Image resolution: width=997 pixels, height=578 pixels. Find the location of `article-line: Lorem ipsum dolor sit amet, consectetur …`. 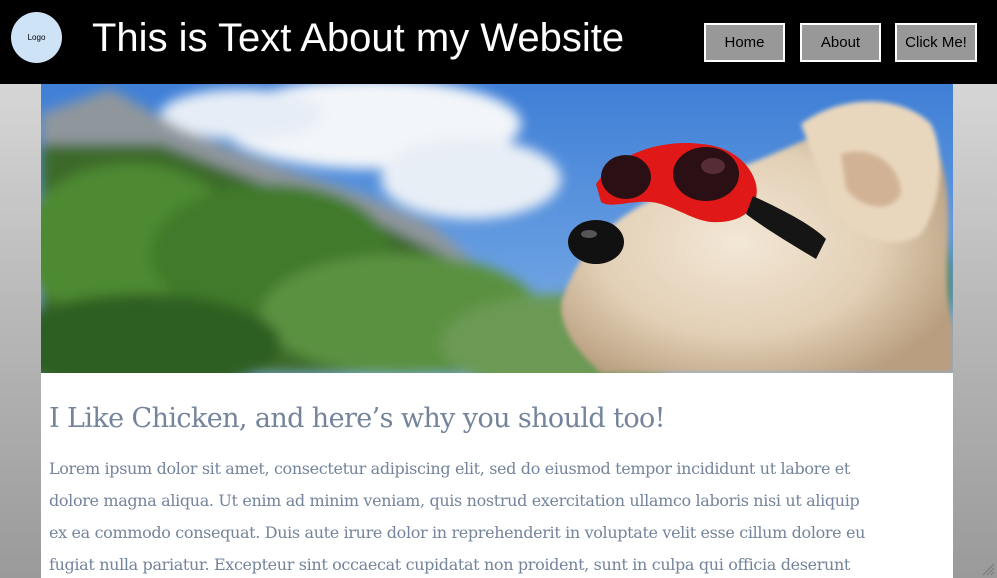

article-line: Lorem ipsum dolor sit amet, consectetur … is located at coordinates (450, 468).